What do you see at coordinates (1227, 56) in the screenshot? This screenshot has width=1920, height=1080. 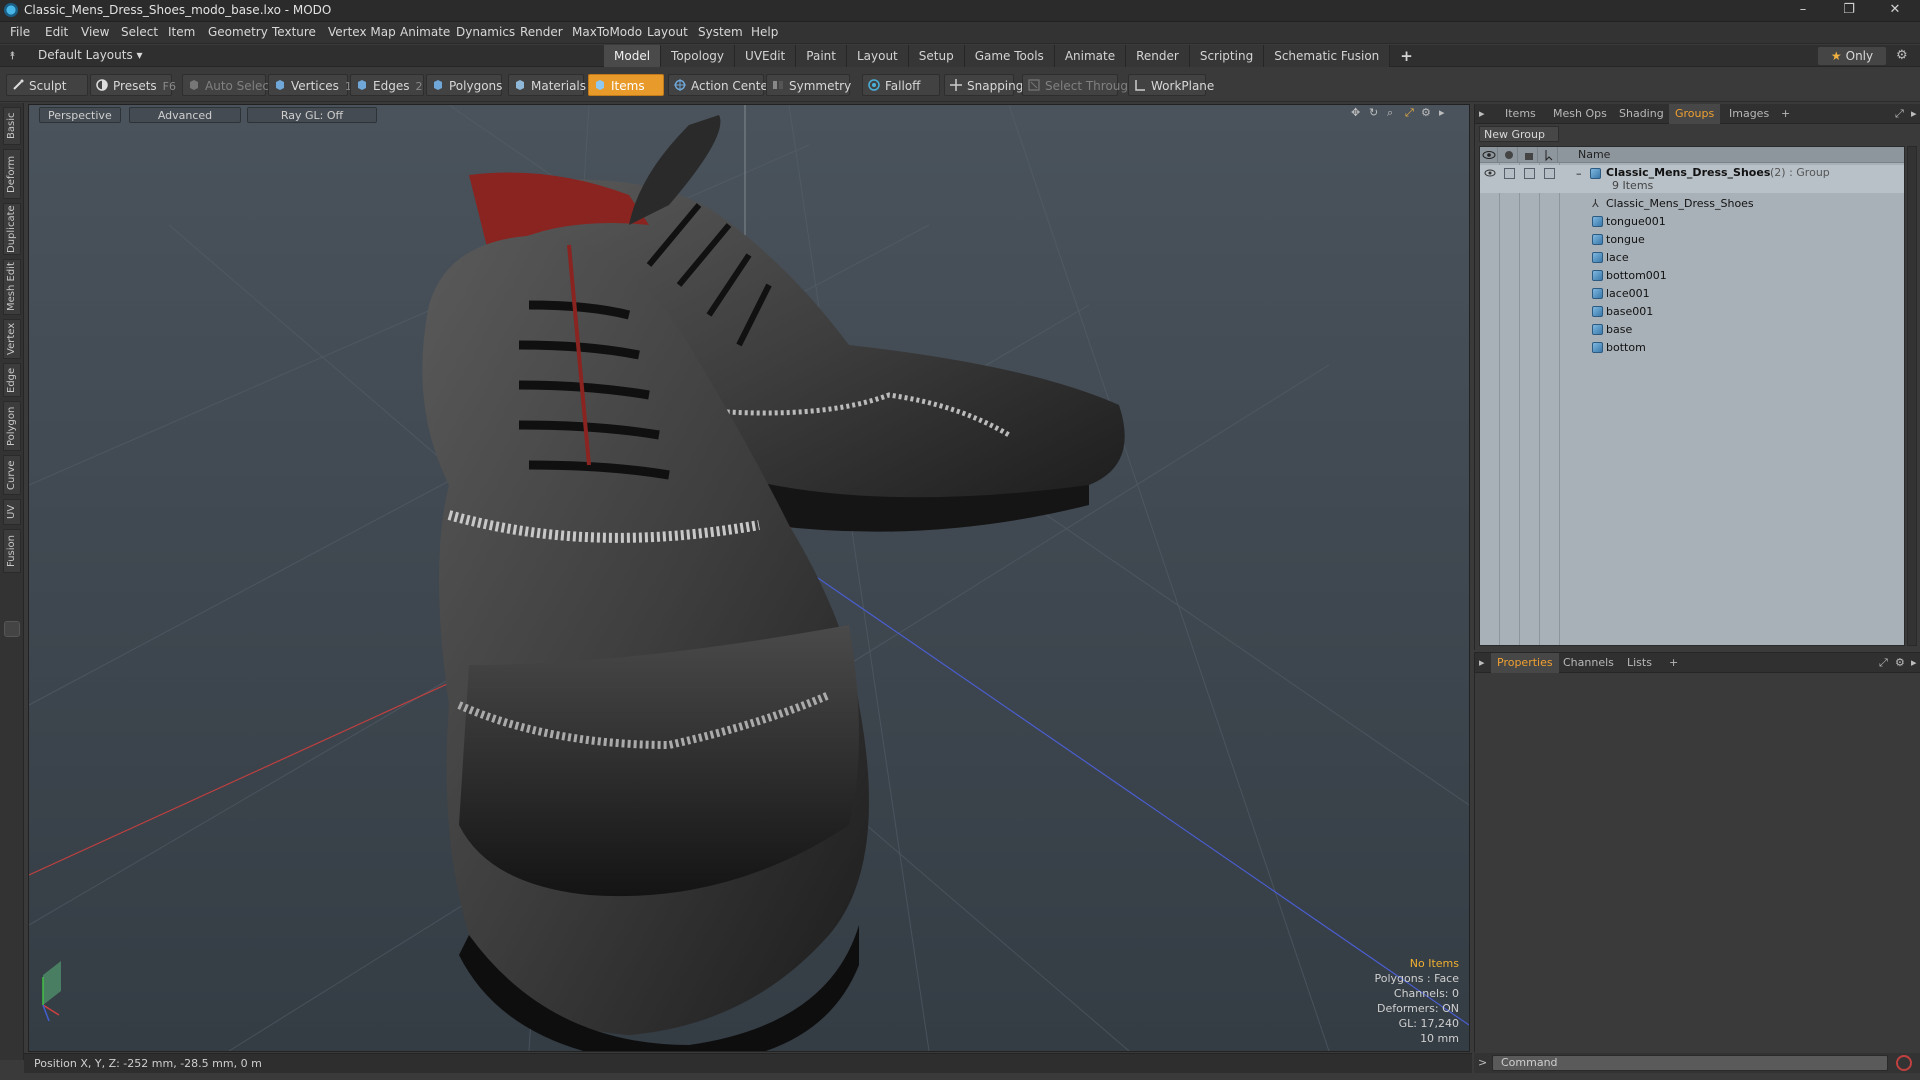 I see `tab-scripting: Scripting` at bounding box center [1227, 56].